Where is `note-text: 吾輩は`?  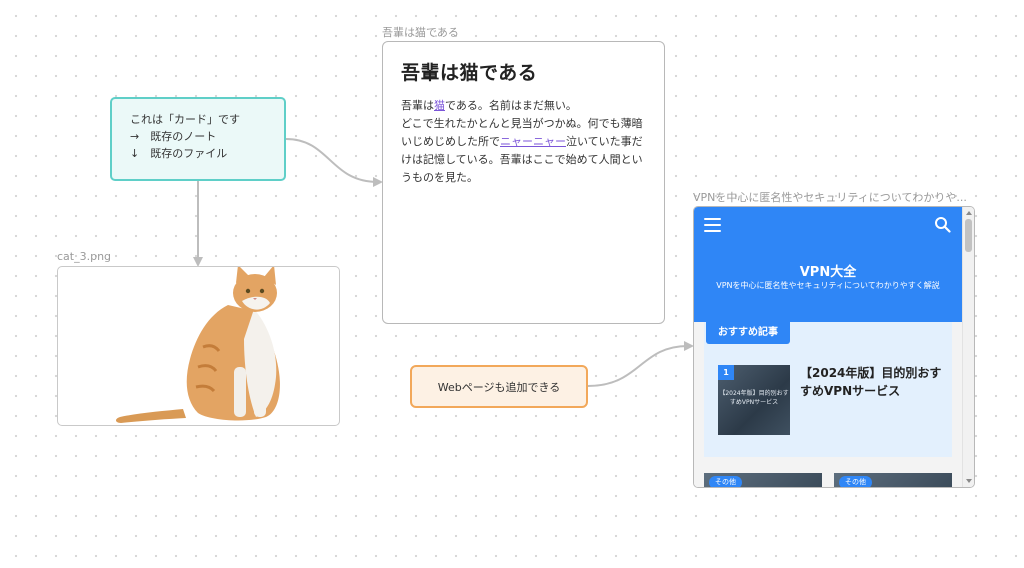
note-text: 吾輩は is located at coordinates (417, 105).